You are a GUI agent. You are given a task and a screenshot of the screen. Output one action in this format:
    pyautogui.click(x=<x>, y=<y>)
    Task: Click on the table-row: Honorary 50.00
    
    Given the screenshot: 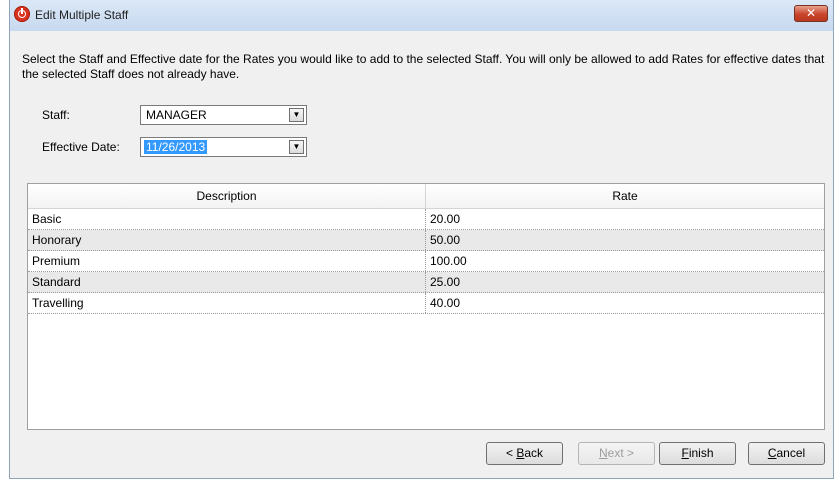 What is the action you would take?
    pyautogui.click(x=426, y=240)
    